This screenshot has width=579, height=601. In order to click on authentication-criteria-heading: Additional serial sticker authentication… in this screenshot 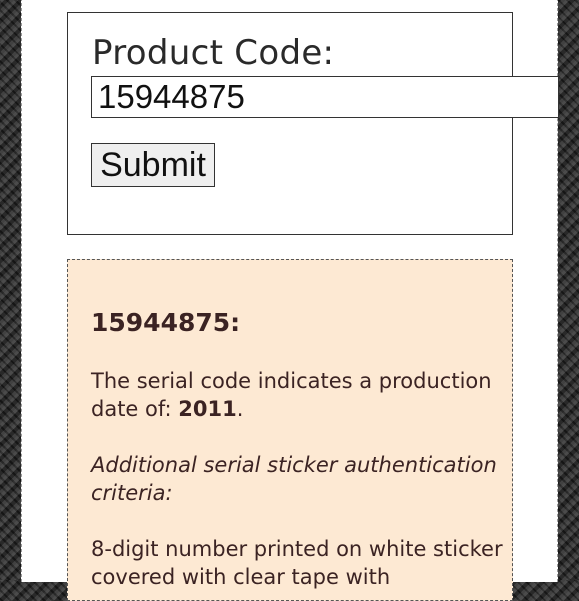, I will do `click(294, 479)`.